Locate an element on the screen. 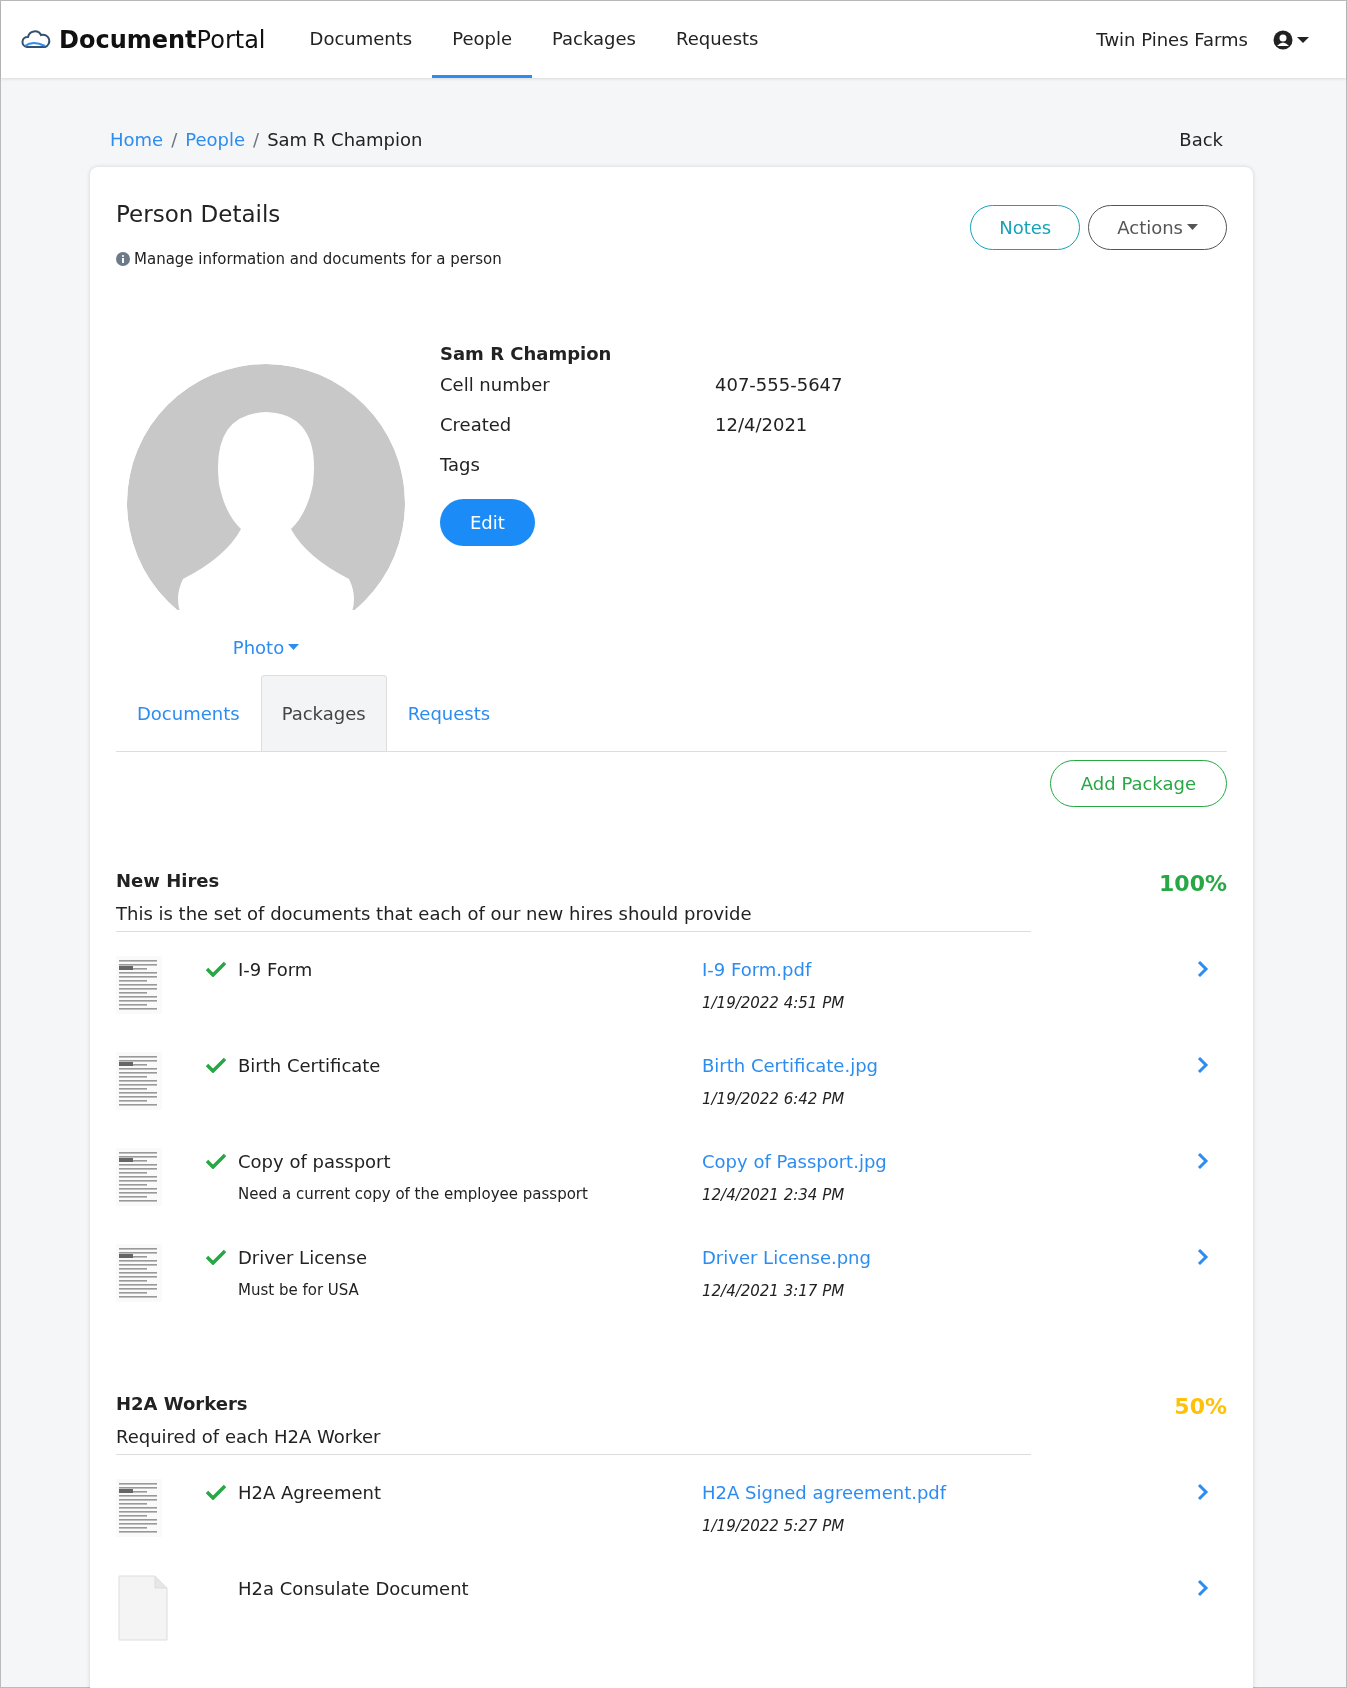  document-name: H2a Consulate Document is located at coordinates (354, 1589).